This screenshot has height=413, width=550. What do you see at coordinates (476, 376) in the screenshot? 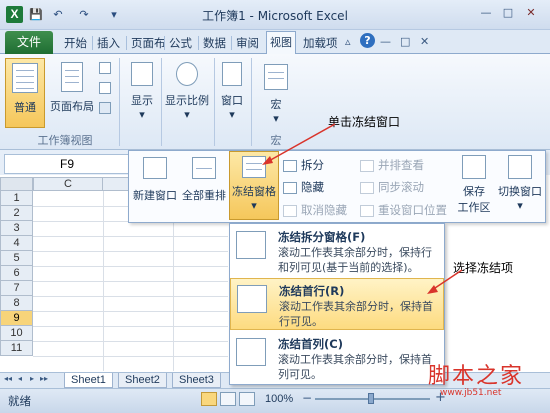
I see `watermark: 脚本之家` at bounding box center [476, 376].